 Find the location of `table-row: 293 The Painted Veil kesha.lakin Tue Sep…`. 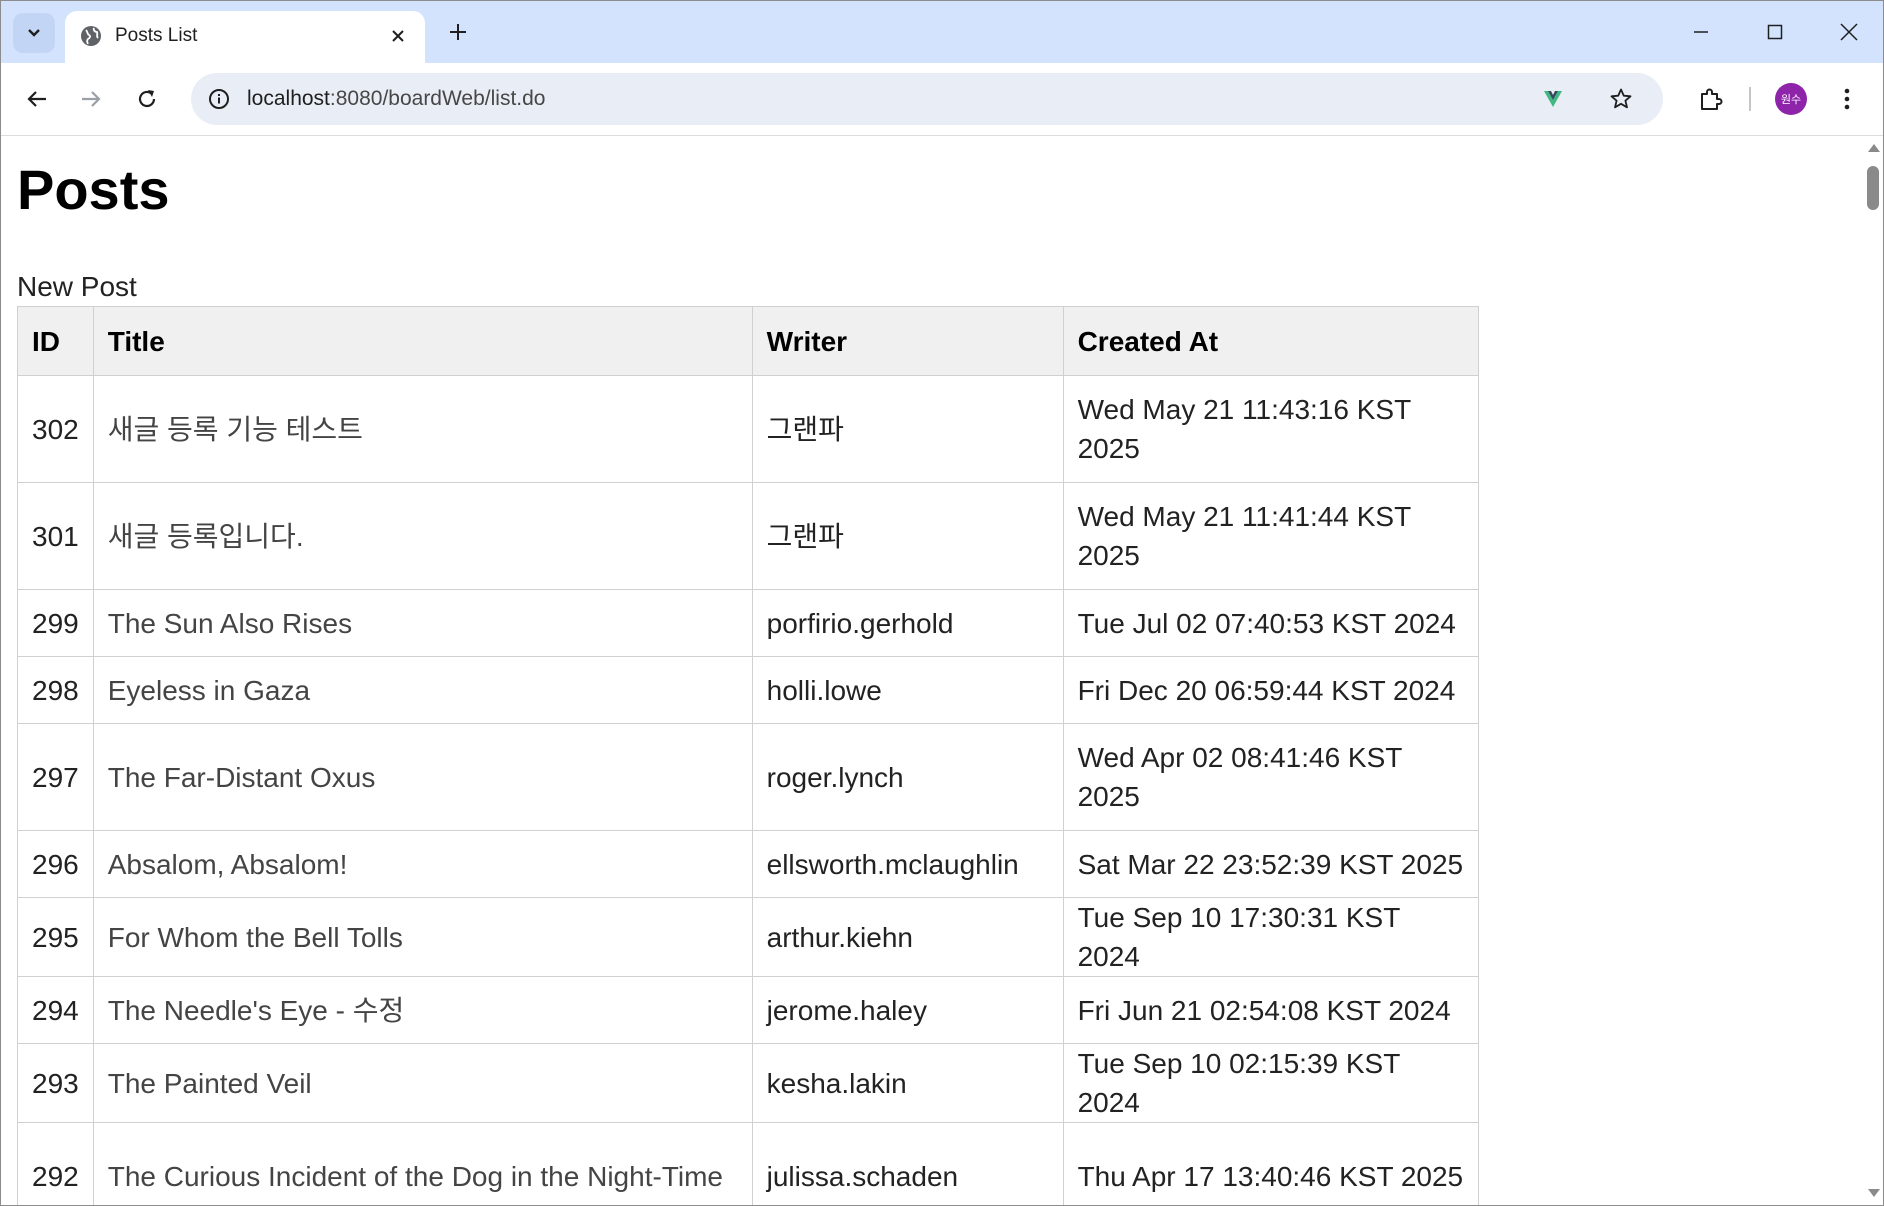

table-row: 293 The Painted Veil kesha.lakin Tue Sep… is located at coordinates (748, 1083).